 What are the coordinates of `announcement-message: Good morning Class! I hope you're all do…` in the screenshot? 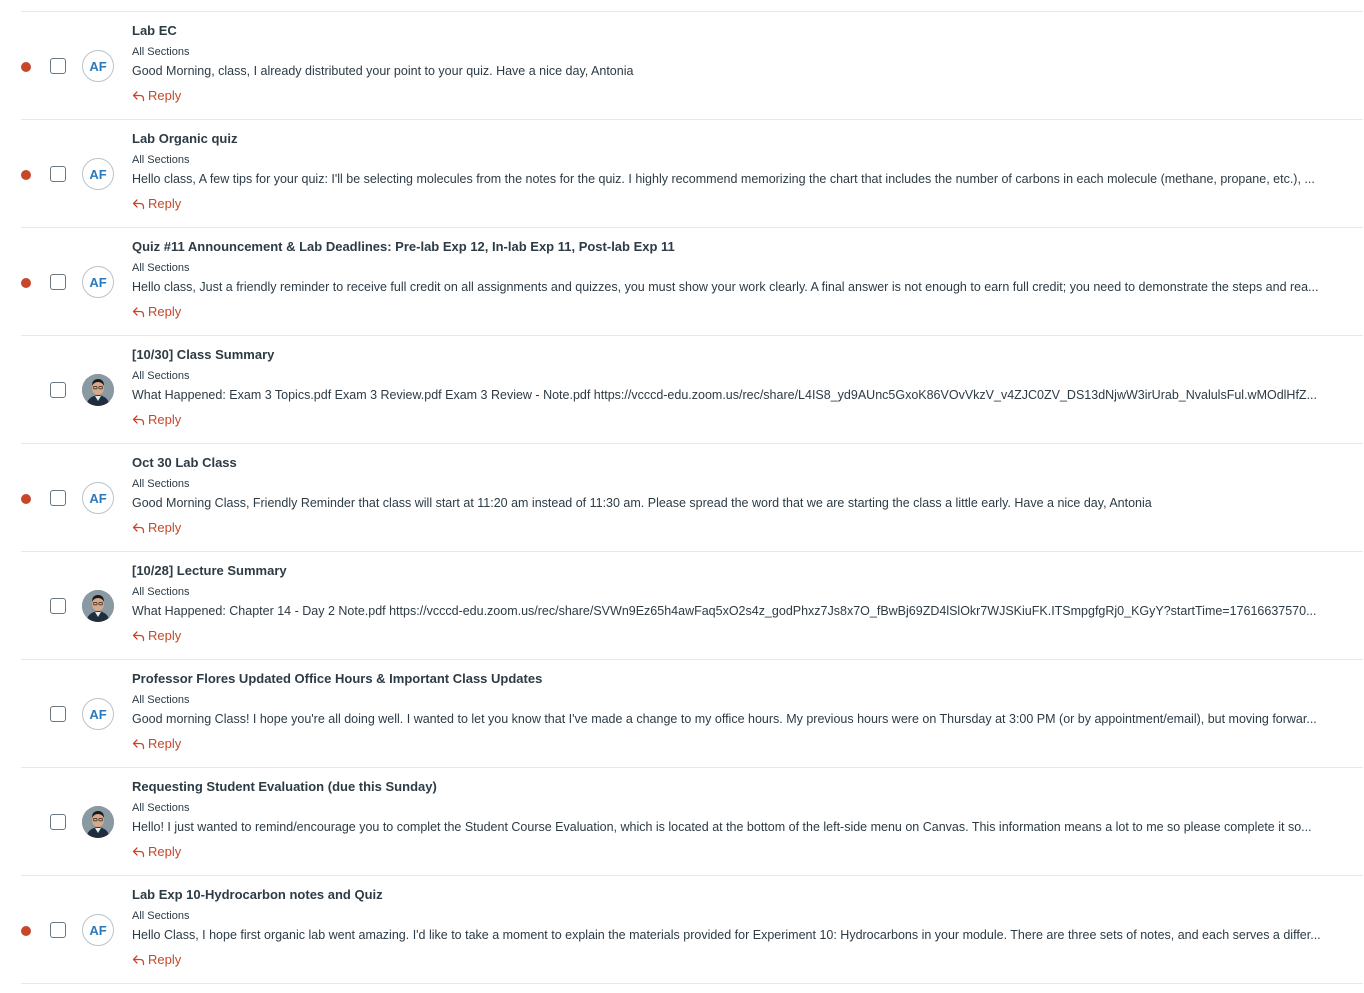 It's located at (724, 719).